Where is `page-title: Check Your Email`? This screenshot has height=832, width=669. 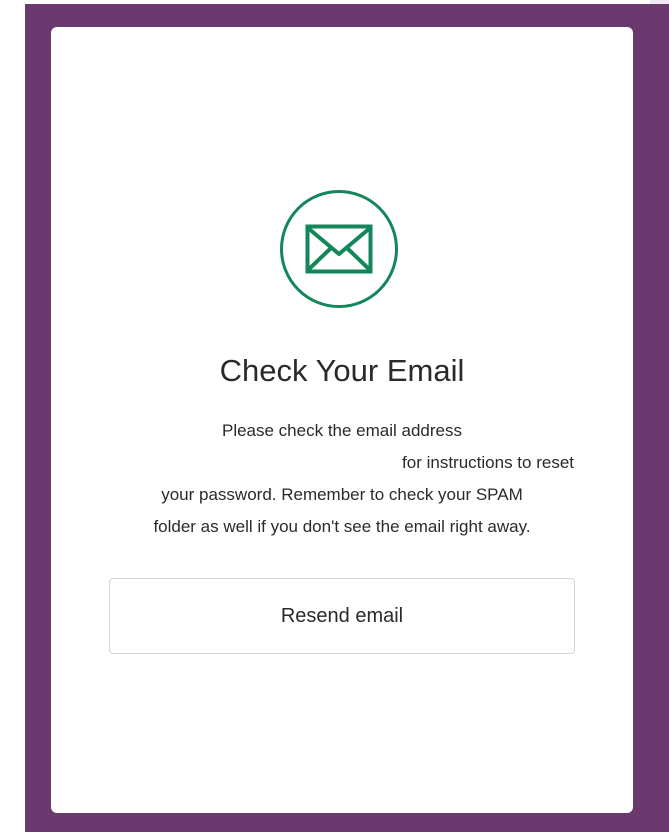
page-title: Check Your Email is located at coordinates (342, 370).